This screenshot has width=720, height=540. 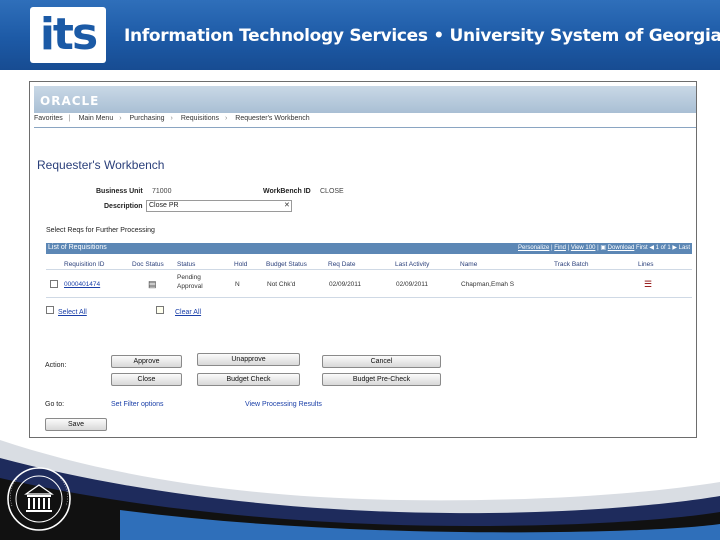 I want to click on business-unit-value: 71000, so click(x=162, y=191).